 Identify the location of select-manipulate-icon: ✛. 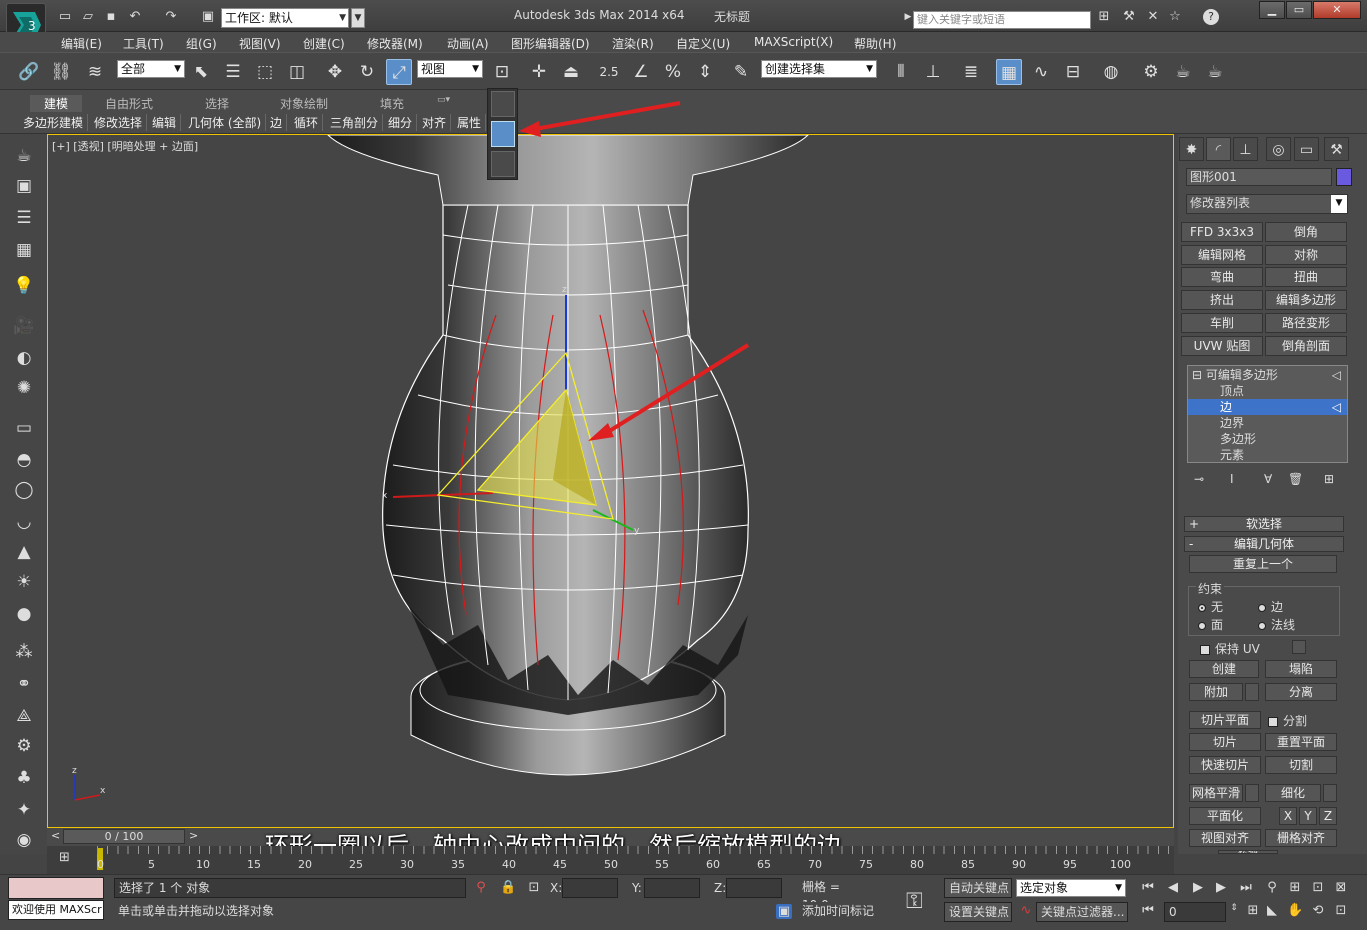
(539, 72).